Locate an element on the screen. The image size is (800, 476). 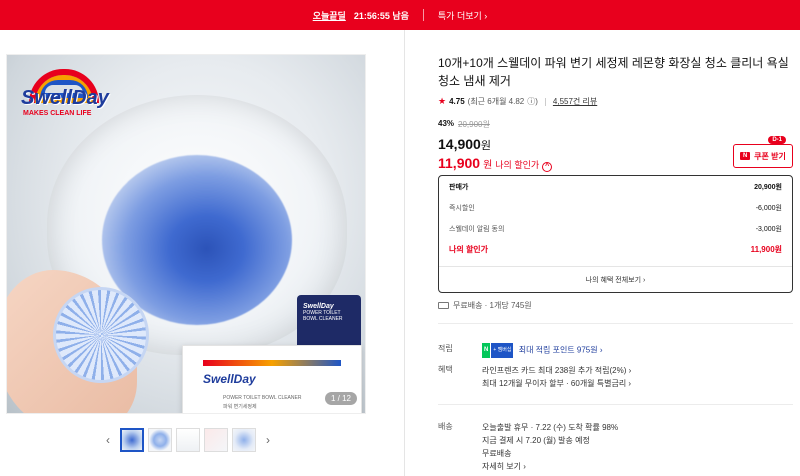
deal-top-banner: 오늘끝딜 21:56:55 남음 특가 더보기 › is located at coordinates (400, 15).